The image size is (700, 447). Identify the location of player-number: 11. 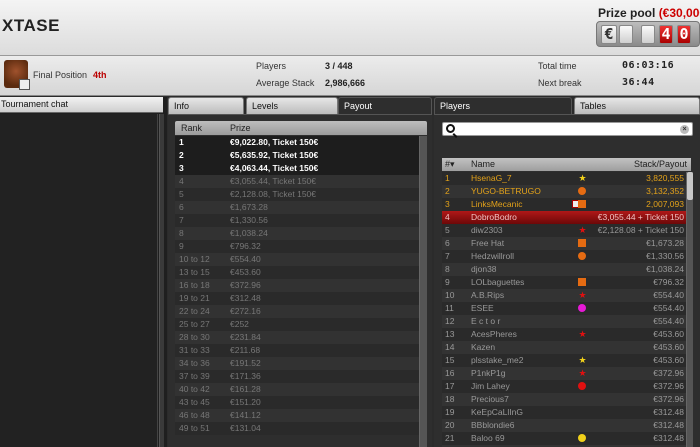
(449, 308).